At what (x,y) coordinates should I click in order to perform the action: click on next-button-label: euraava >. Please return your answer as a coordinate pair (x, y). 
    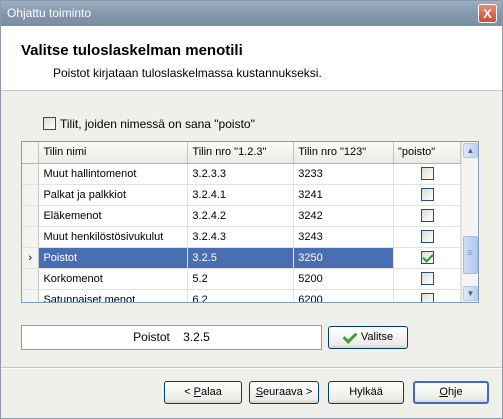
    Looking at the image, I should click on (288, 392).